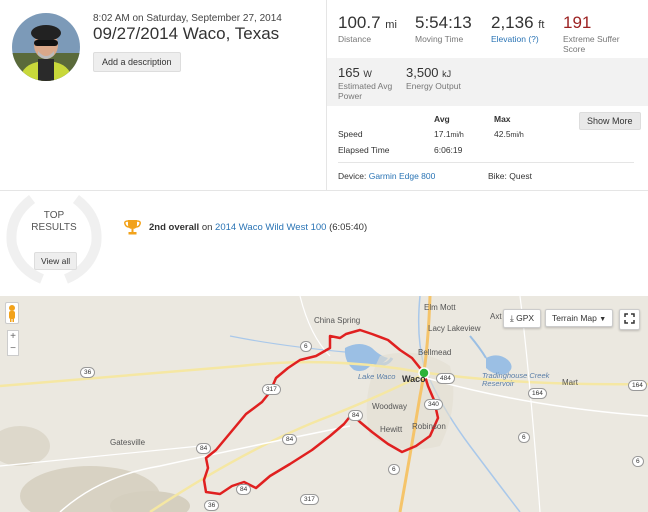 This screenshot has height=512, width=648. Describe the element at coordinates (435, 352) in the screenshot. I see `map-label-bellmead: Bellmead` at that location.